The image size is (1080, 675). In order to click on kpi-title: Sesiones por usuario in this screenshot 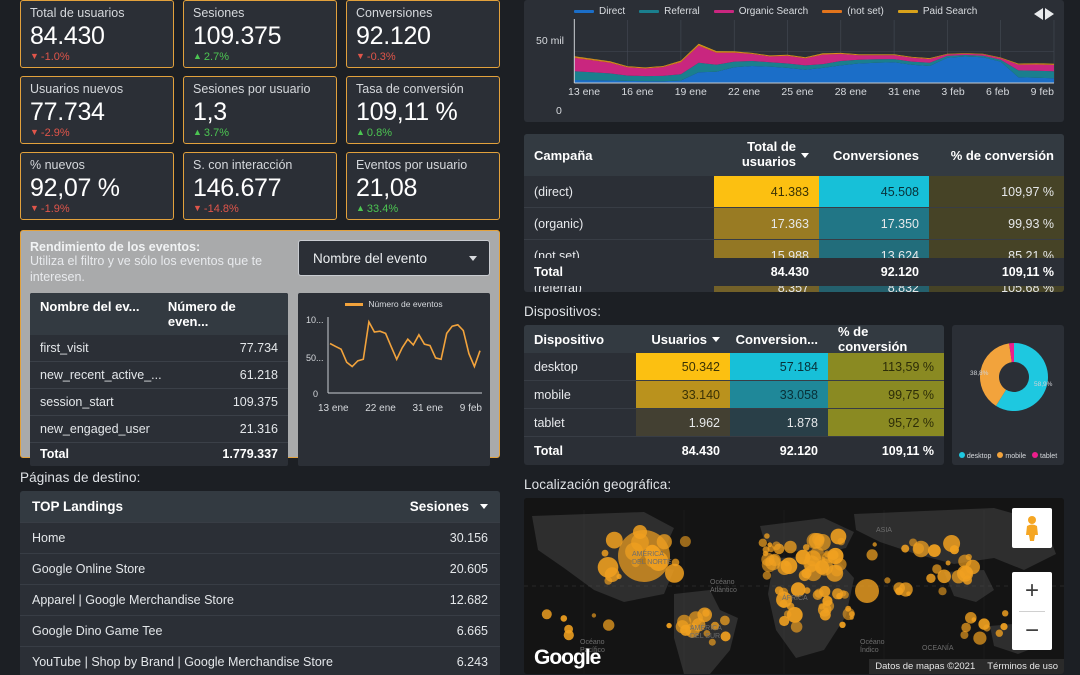, I will do `click(252, 89)`.